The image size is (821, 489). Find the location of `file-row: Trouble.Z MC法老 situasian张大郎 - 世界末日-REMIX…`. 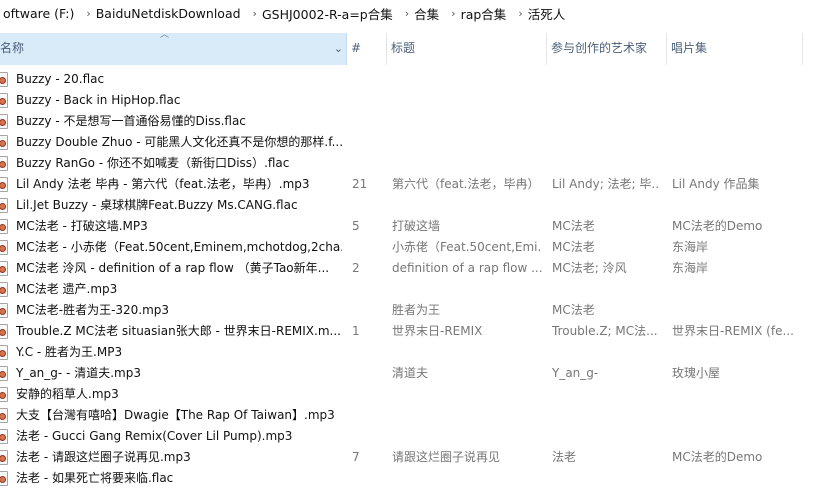

file-row: Trouble.Z MC法老 situasian张大郎 - 世界末日-REMIX… is located at coordinates (410, 331).